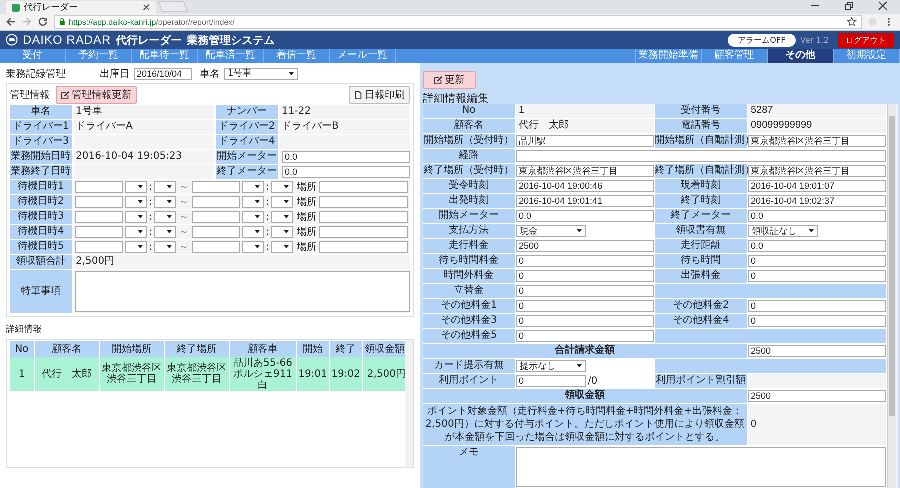 This screenshot has width=900, height=488. Describe the element at coordinates (247, 157) in the screenshot. I see `field-label: 開始メーター` at that location.